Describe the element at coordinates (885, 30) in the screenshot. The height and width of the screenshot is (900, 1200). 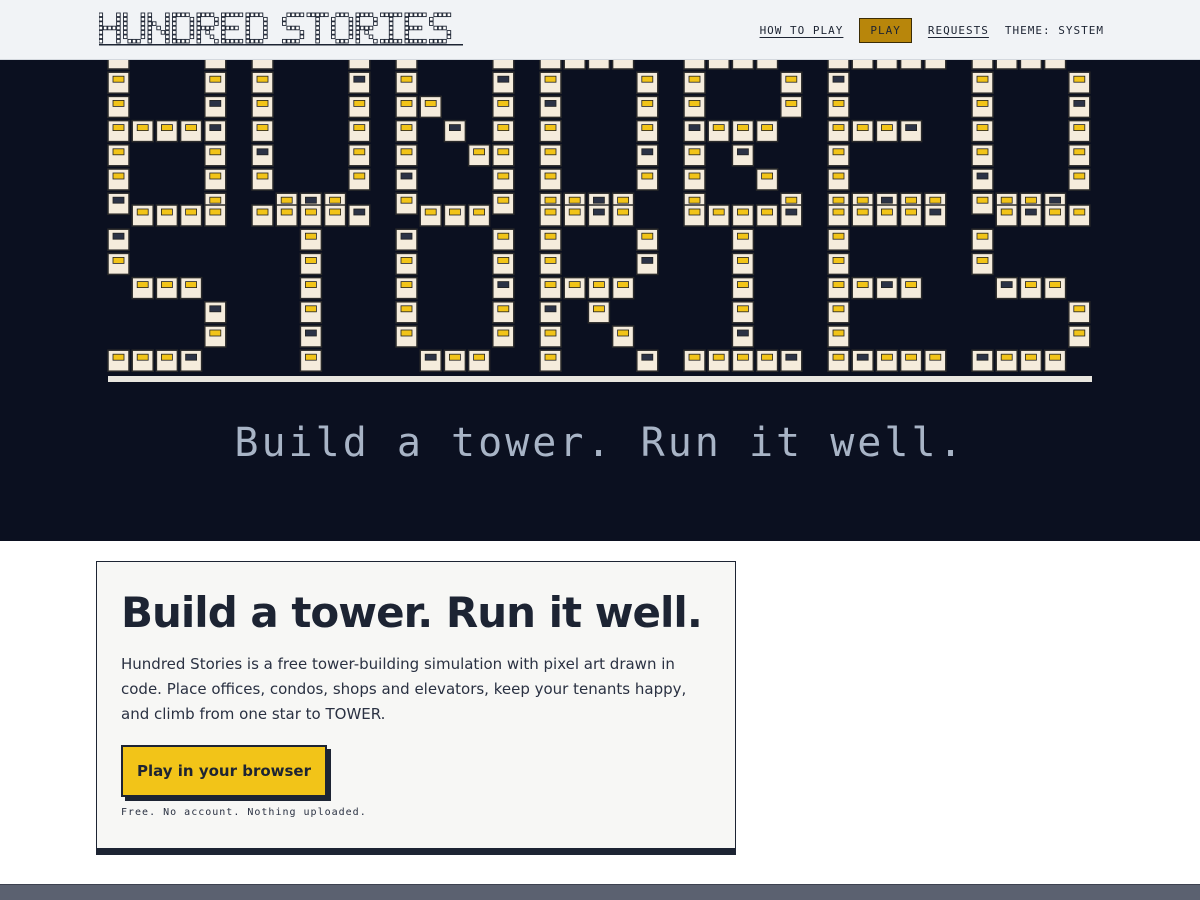
I see `nav-play-button: PLAY` at that location.